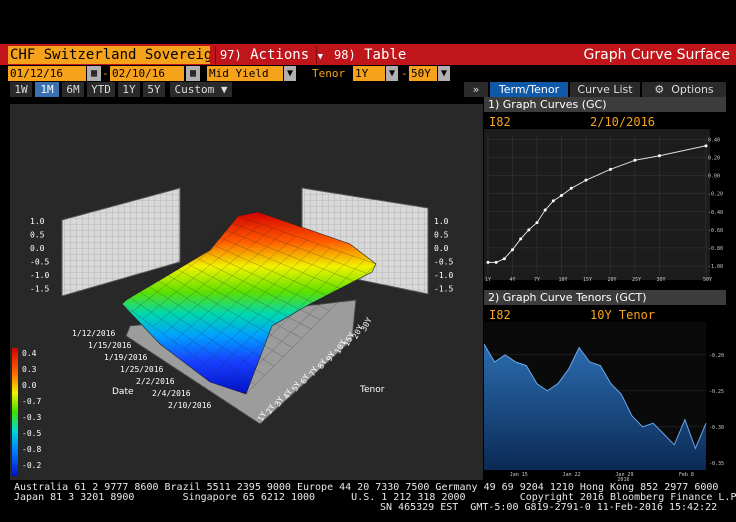 This screenshot has height=522, width=736. What do you see at coordinates (320, 57) in the screenshot?
I see `dropdown-arrow-icon: ▼` at bounding box center [320, 57].